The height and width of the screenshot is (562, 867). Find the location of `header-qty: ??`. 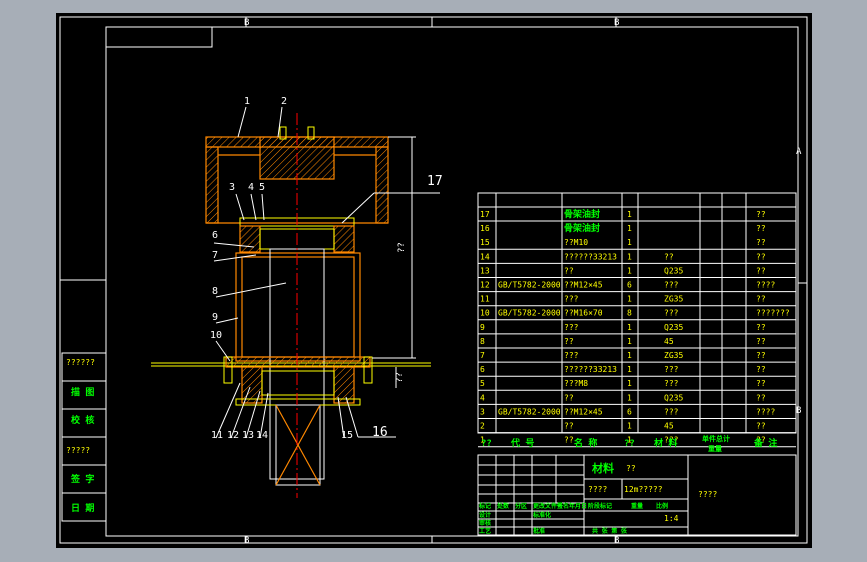

header-qty: ?? is located at coordinates (629, 444).